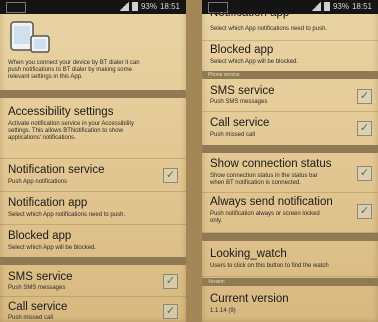 Image resolution: width=378 pixels, height=322 pixels. Describe the element at coordinates (223, 311) in the screenshot. I see `version-number: 1.1.14 (9)` at that location.